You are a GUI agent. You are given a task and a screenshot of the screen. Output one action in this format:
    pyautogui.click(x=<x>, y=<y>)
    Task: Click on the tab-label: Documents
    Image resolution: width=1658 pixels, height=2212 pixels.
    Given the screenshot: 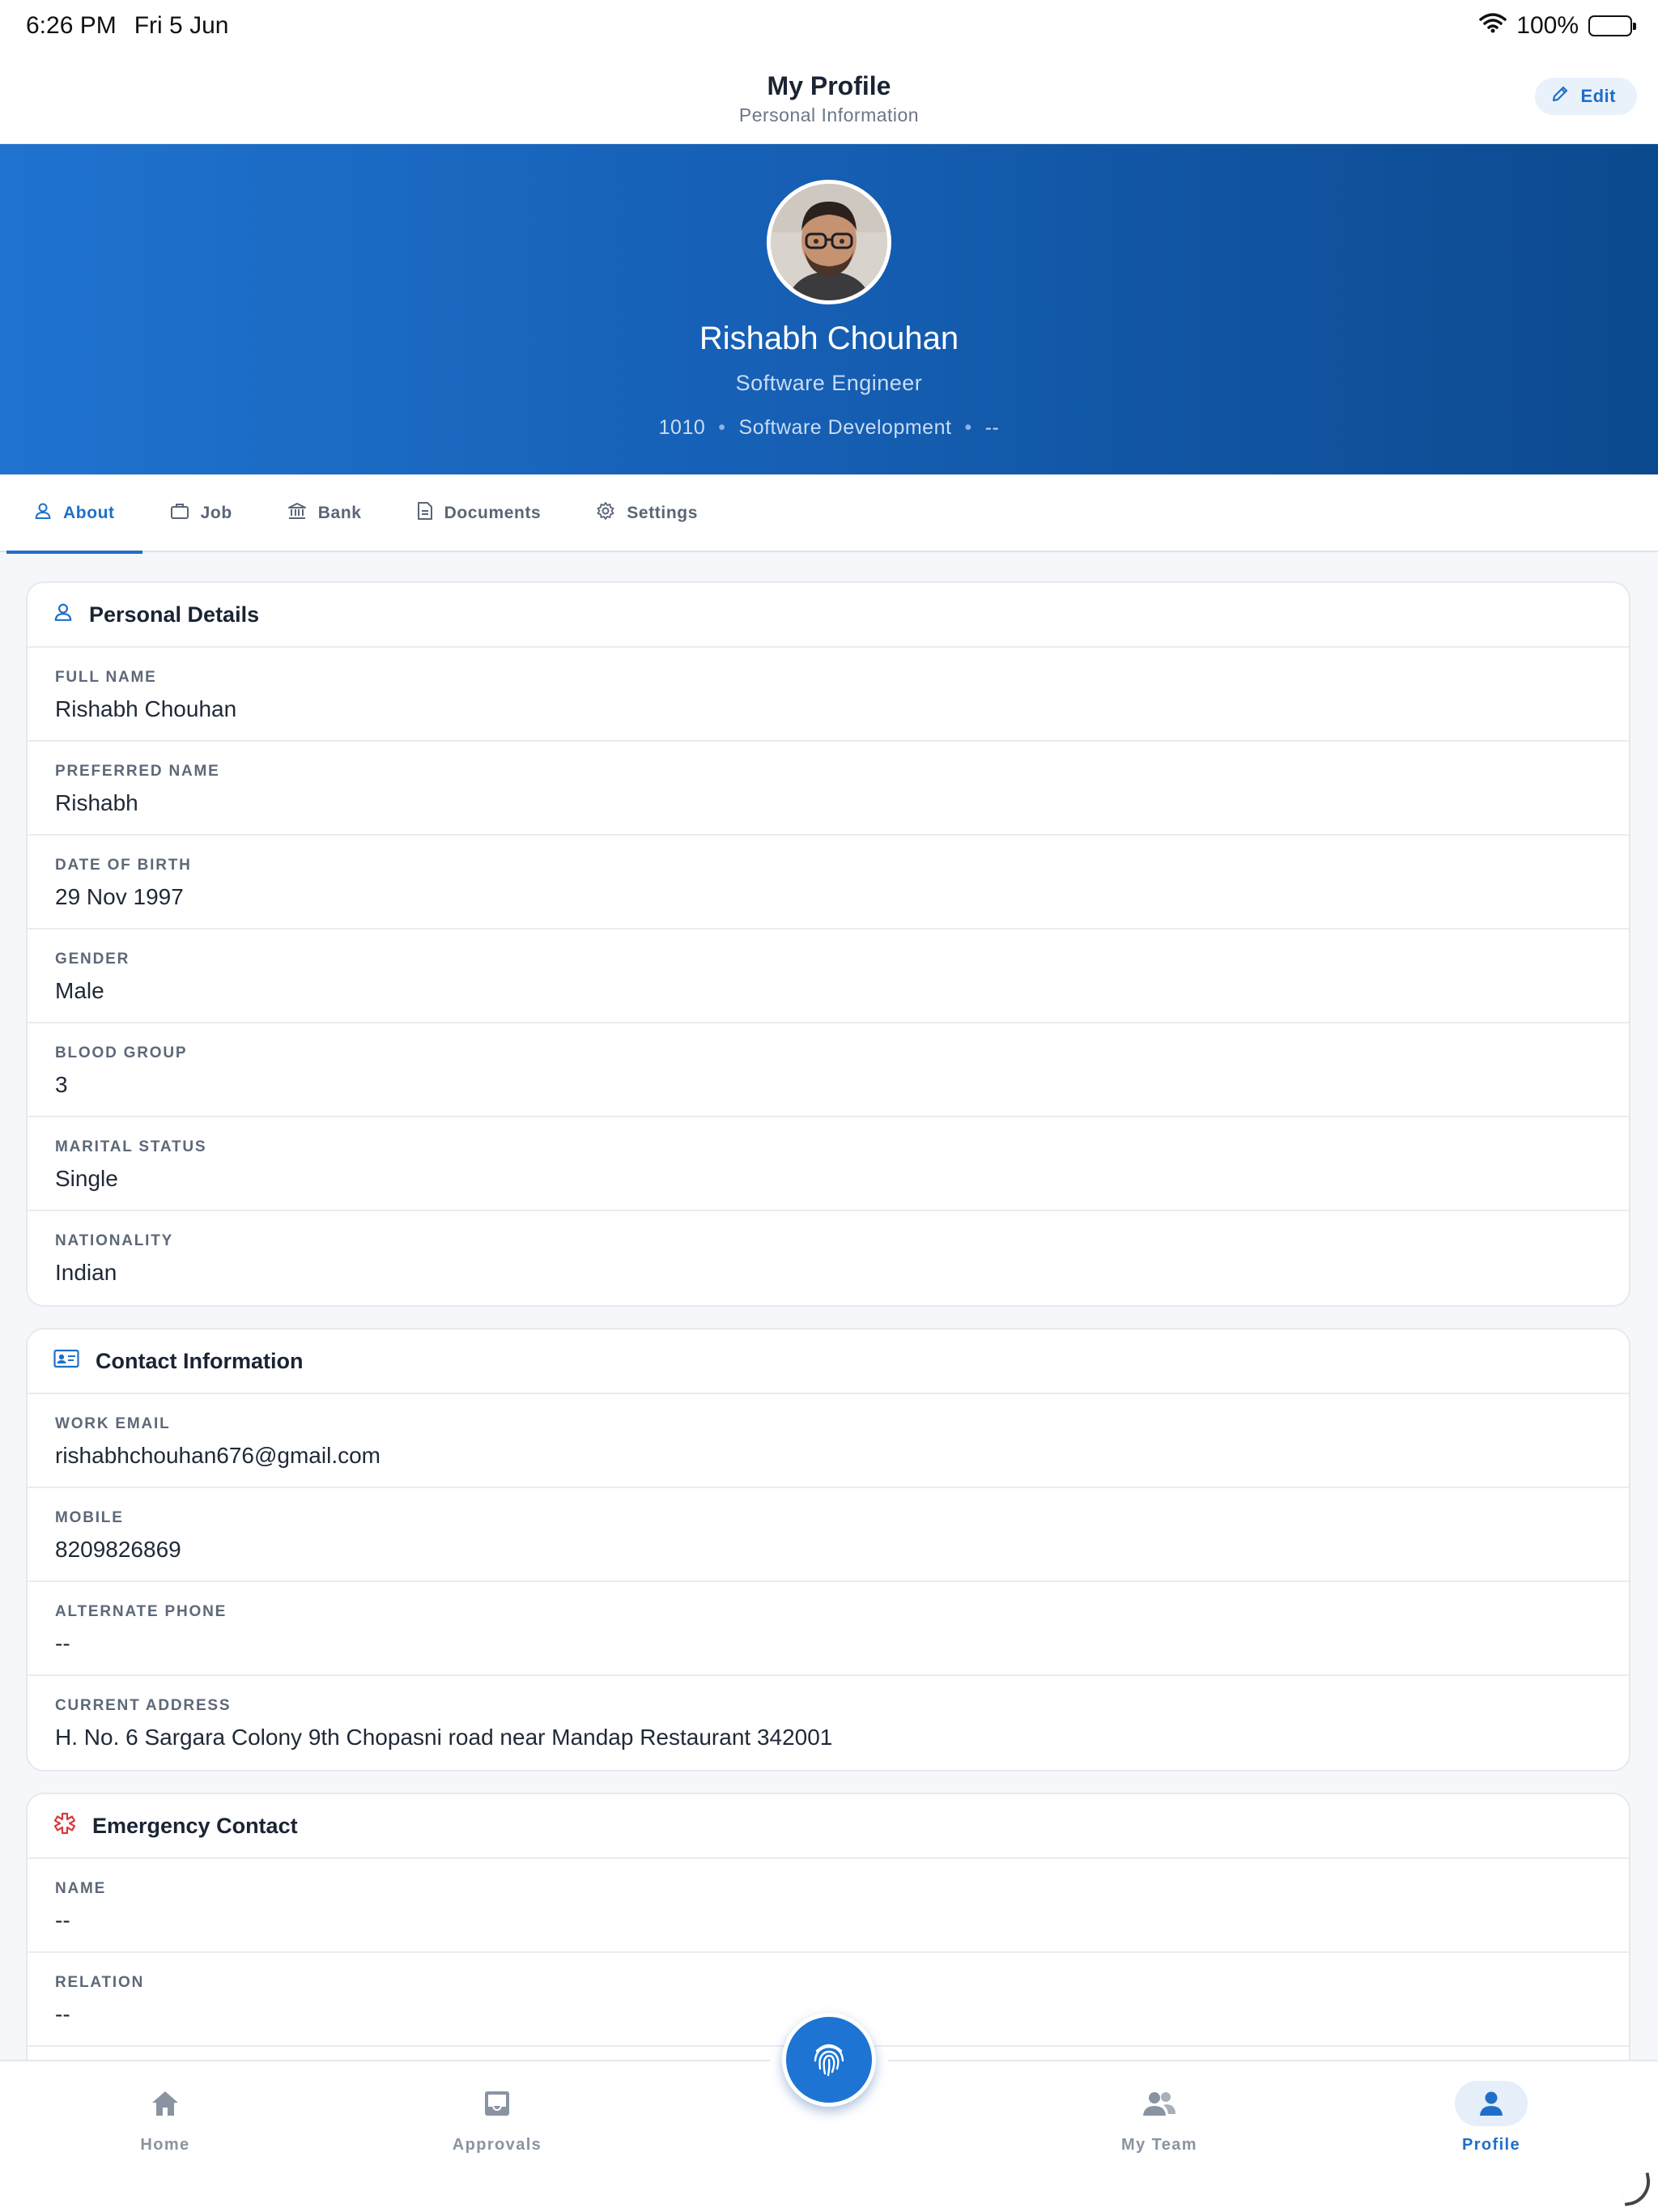 What is the action you would take?
    pyautogui.click(x=493, y=513)
    